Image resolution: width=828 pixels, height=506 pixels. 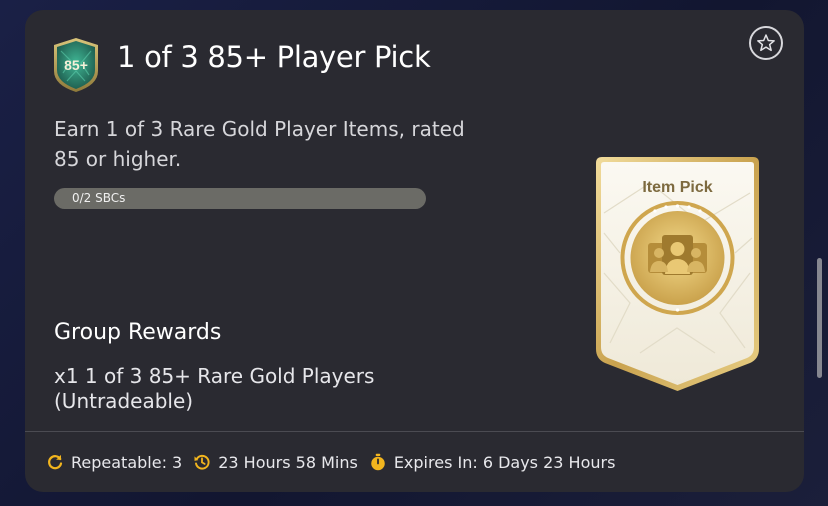 I want to click on expires-text: Expires In: 6 Days 23 Hours, so click(x=504, y=462).